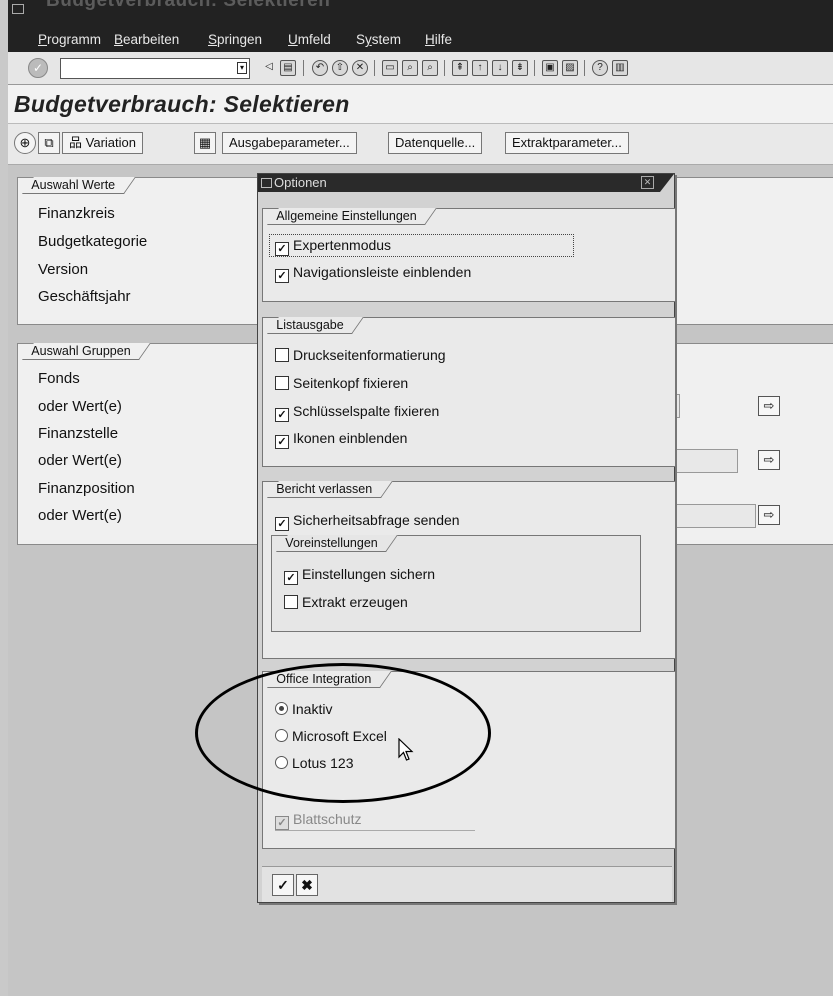 The height and width of the screenshot is (996, 833). Describe the element at coordinates (316, 325) in the screenshot. I see `group-title: Listausgabe` at that location.